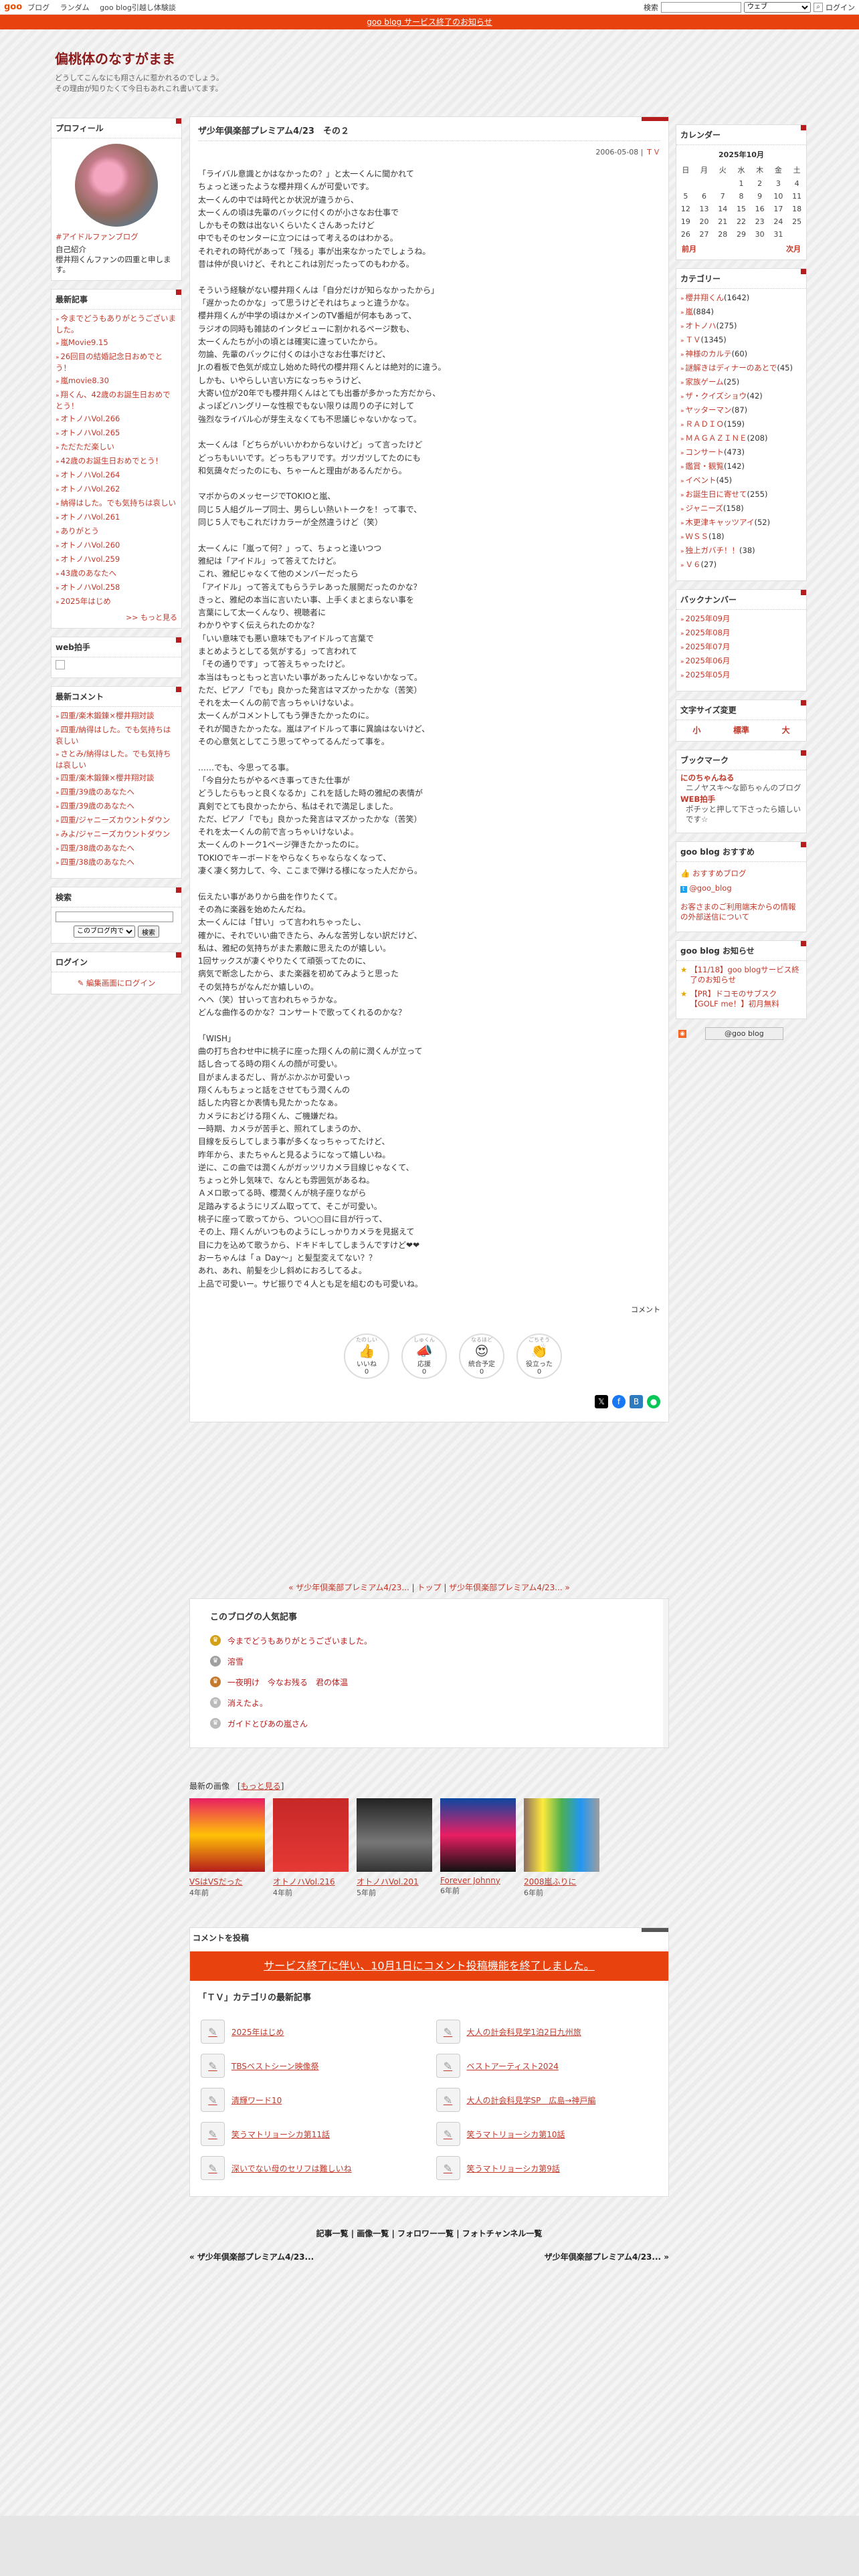 The image size is (859, 2576). Describe the element at coordinates (777, 7) in the screenshot. I see `top-search-scope: ウェブ` at that location.